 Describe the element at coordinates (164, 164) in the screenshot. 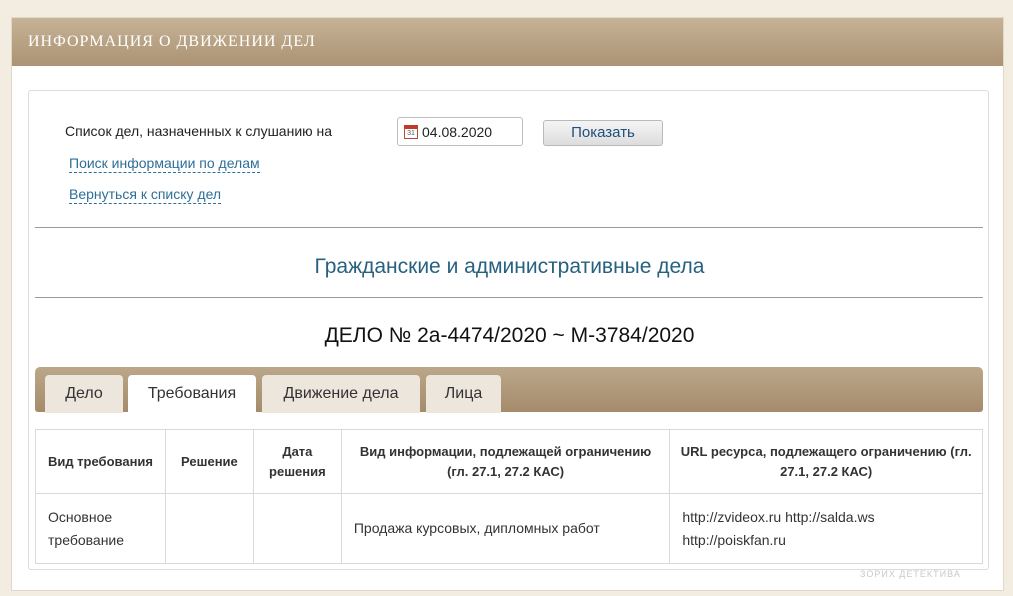

I see `search-cases-link: Поиск информации по делам` at that location.